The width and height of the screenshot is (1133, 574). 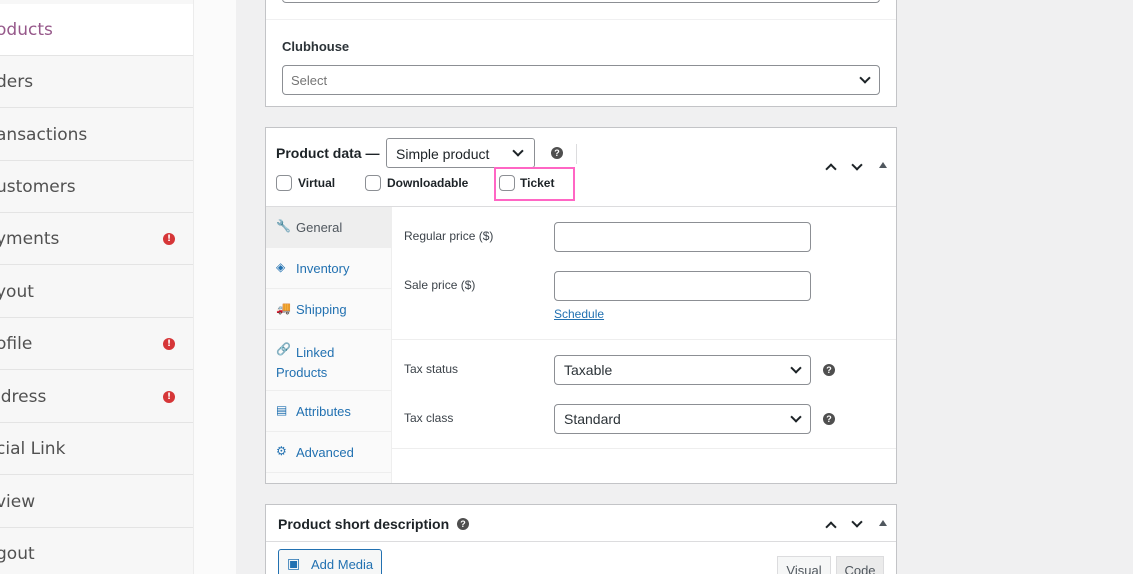 What do you see at coordinates (537, 183) in the screenshot?
I see `ticket-label: Ticket` at bounding box center [537, 183].